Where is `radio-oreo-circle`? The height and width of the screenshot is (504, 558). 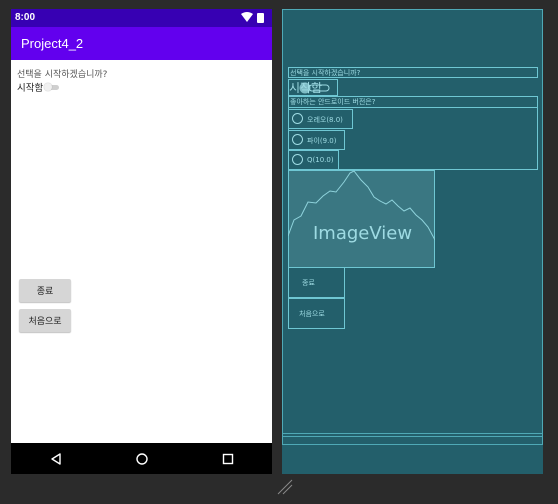
radio-oreo-circle is located at coordinates (297, 118).